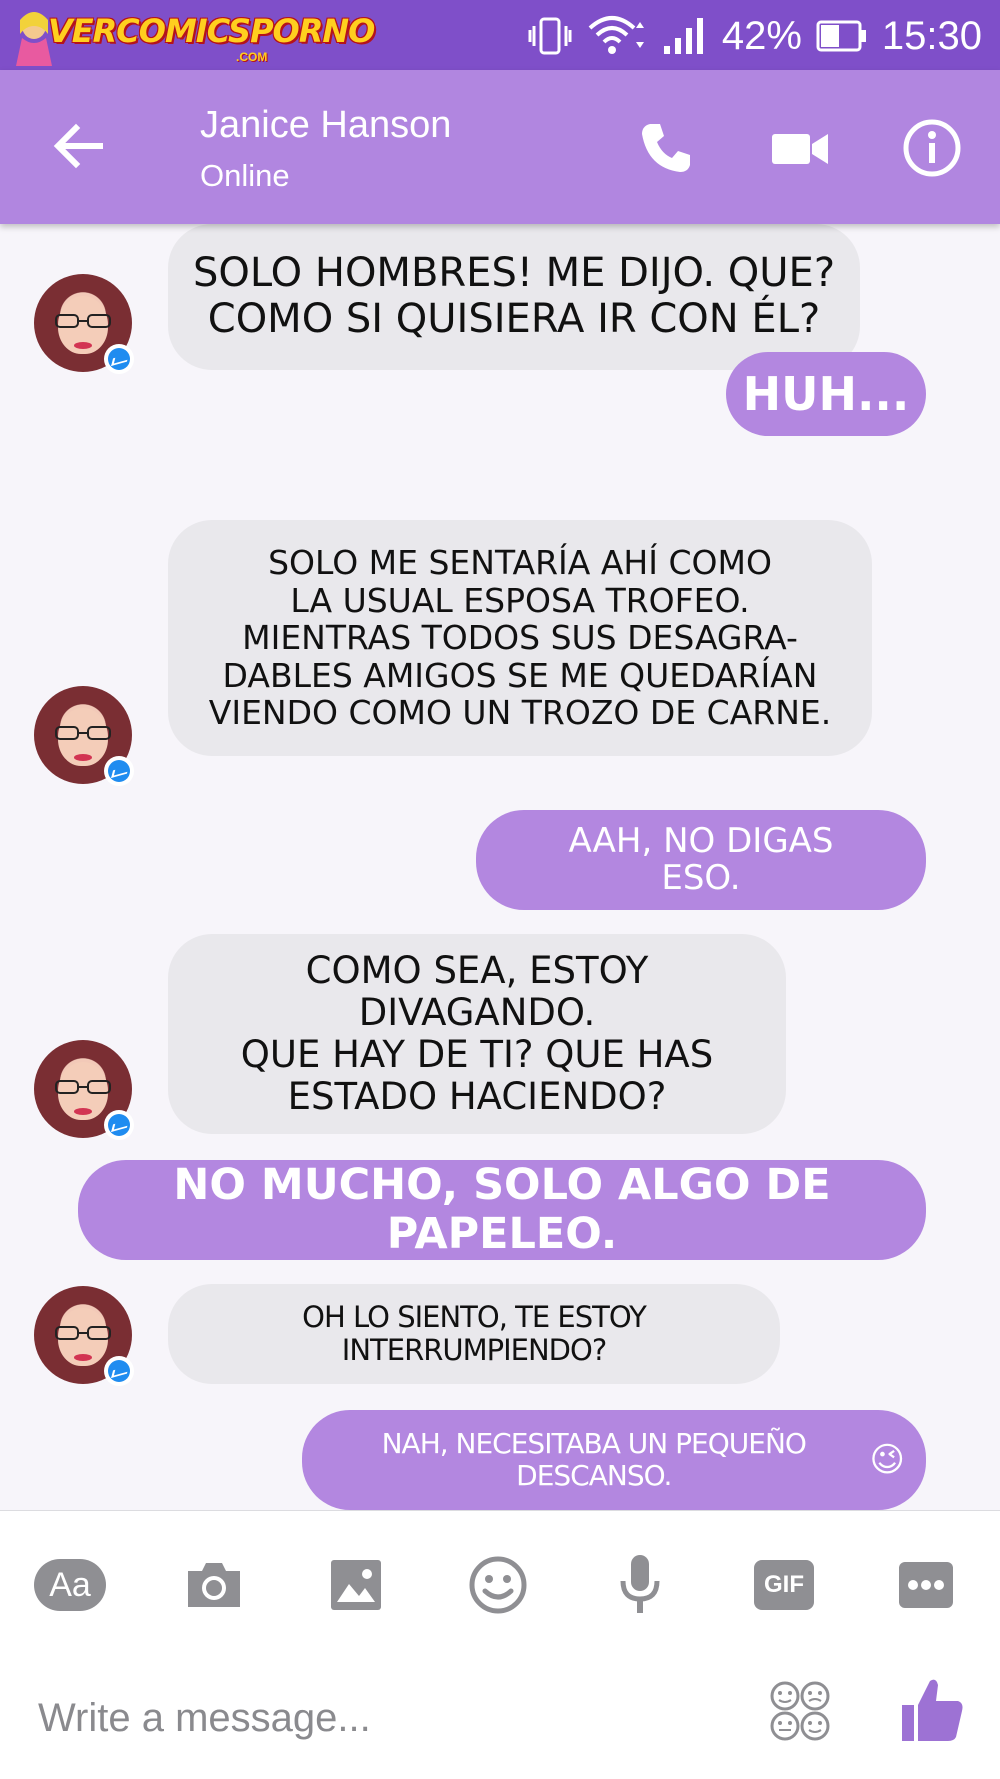 The image size is (1000, 1779). I want to click on thumbs-up-icon, so click(933, 1710).